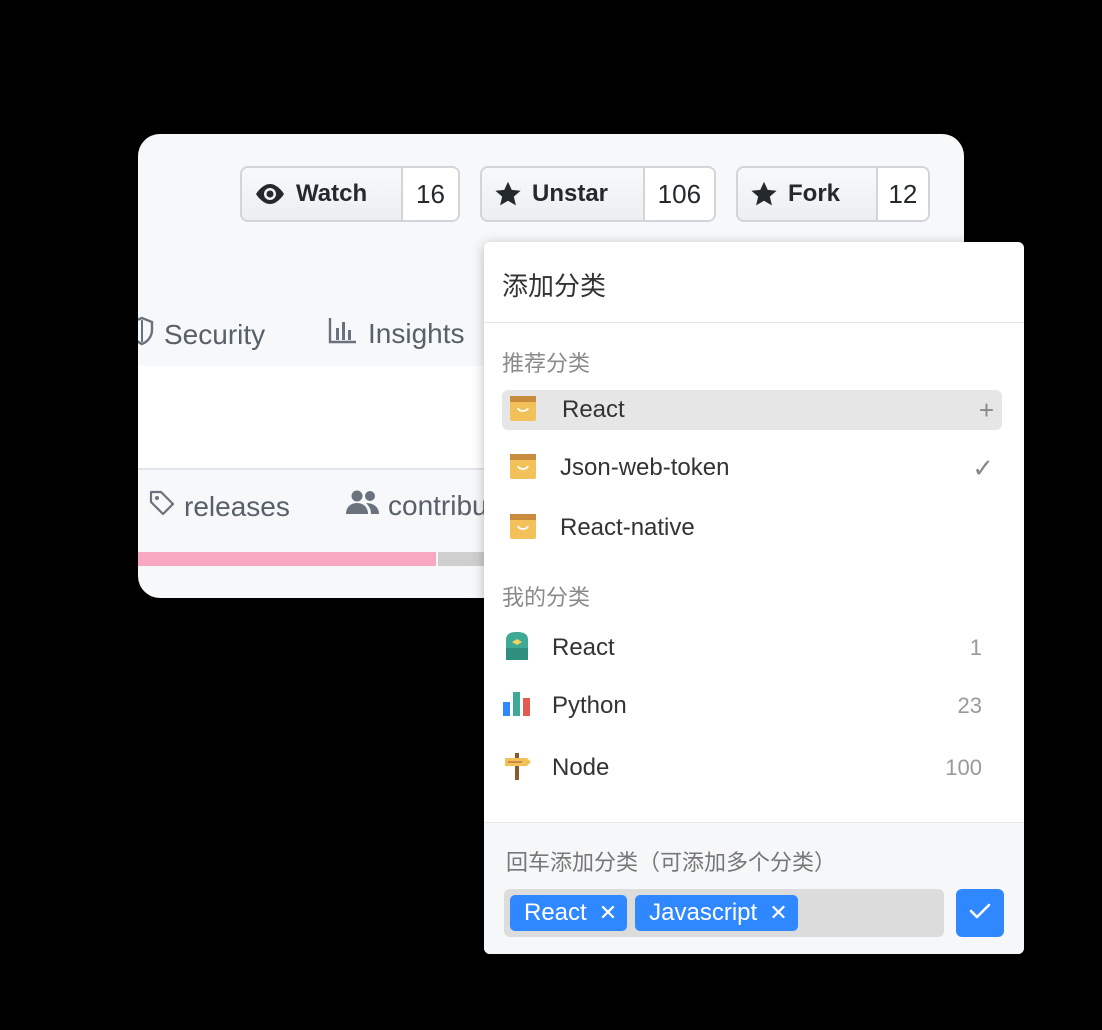  Describe the element at coordinates (554, 287) in the screenshot. I see `popup-title: 添加分类` at that location.